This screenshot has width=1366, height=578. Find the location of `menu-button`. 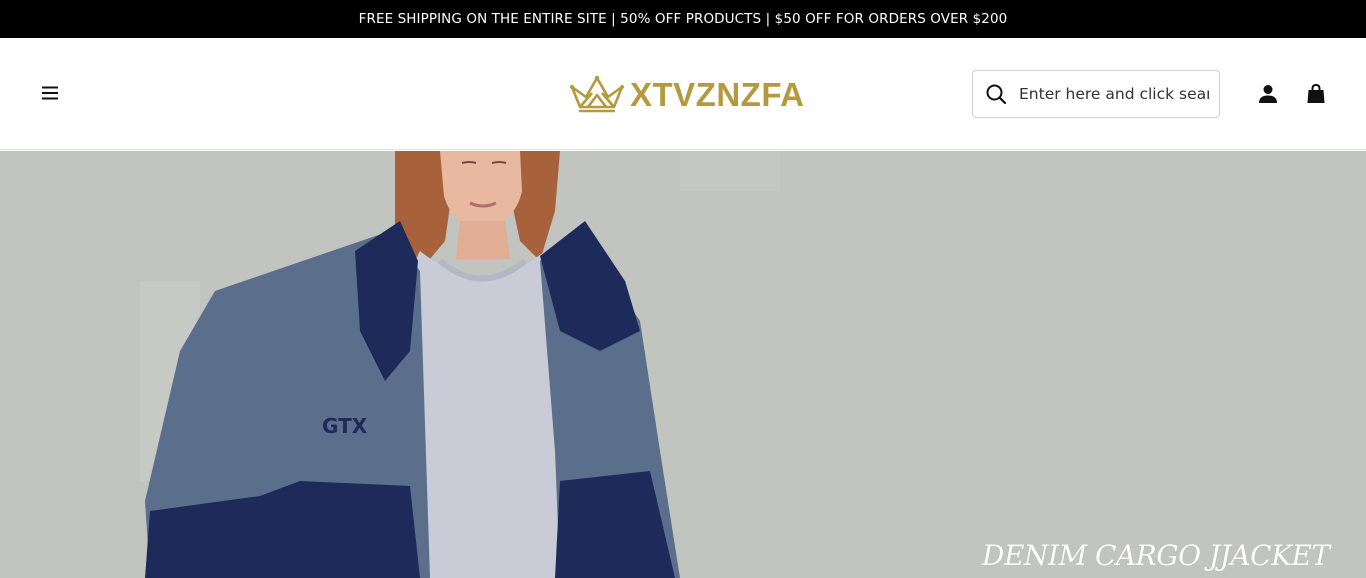

menu-button is located at coordinates (50, 93).